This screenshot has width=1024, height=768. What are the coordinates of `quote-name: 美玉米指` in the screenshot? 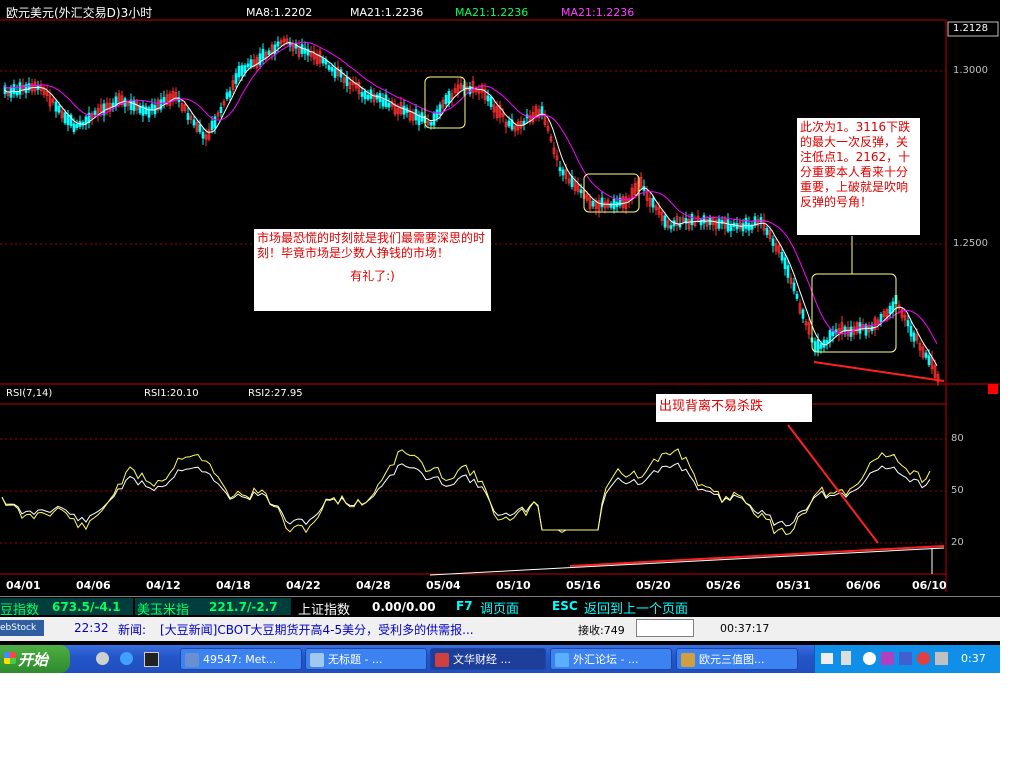 It's located at (163, 610).